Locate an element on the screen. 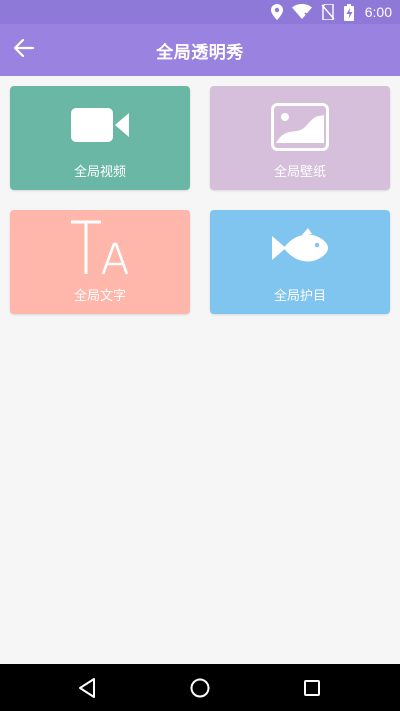  tile-global-wallpaper: 全局壁纸 is located at coordinates (300, 138).